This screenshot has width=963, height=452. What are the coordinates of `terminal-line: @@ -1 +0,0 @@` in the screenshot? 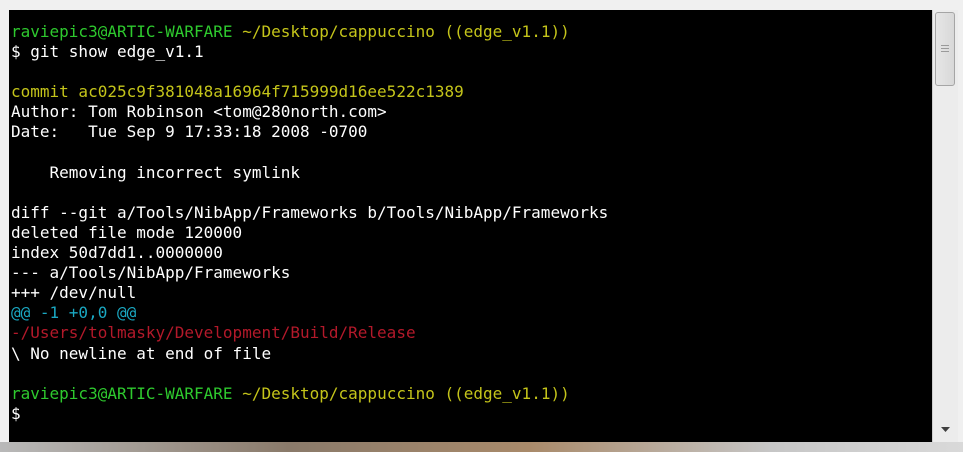 It's located at (470, 313).